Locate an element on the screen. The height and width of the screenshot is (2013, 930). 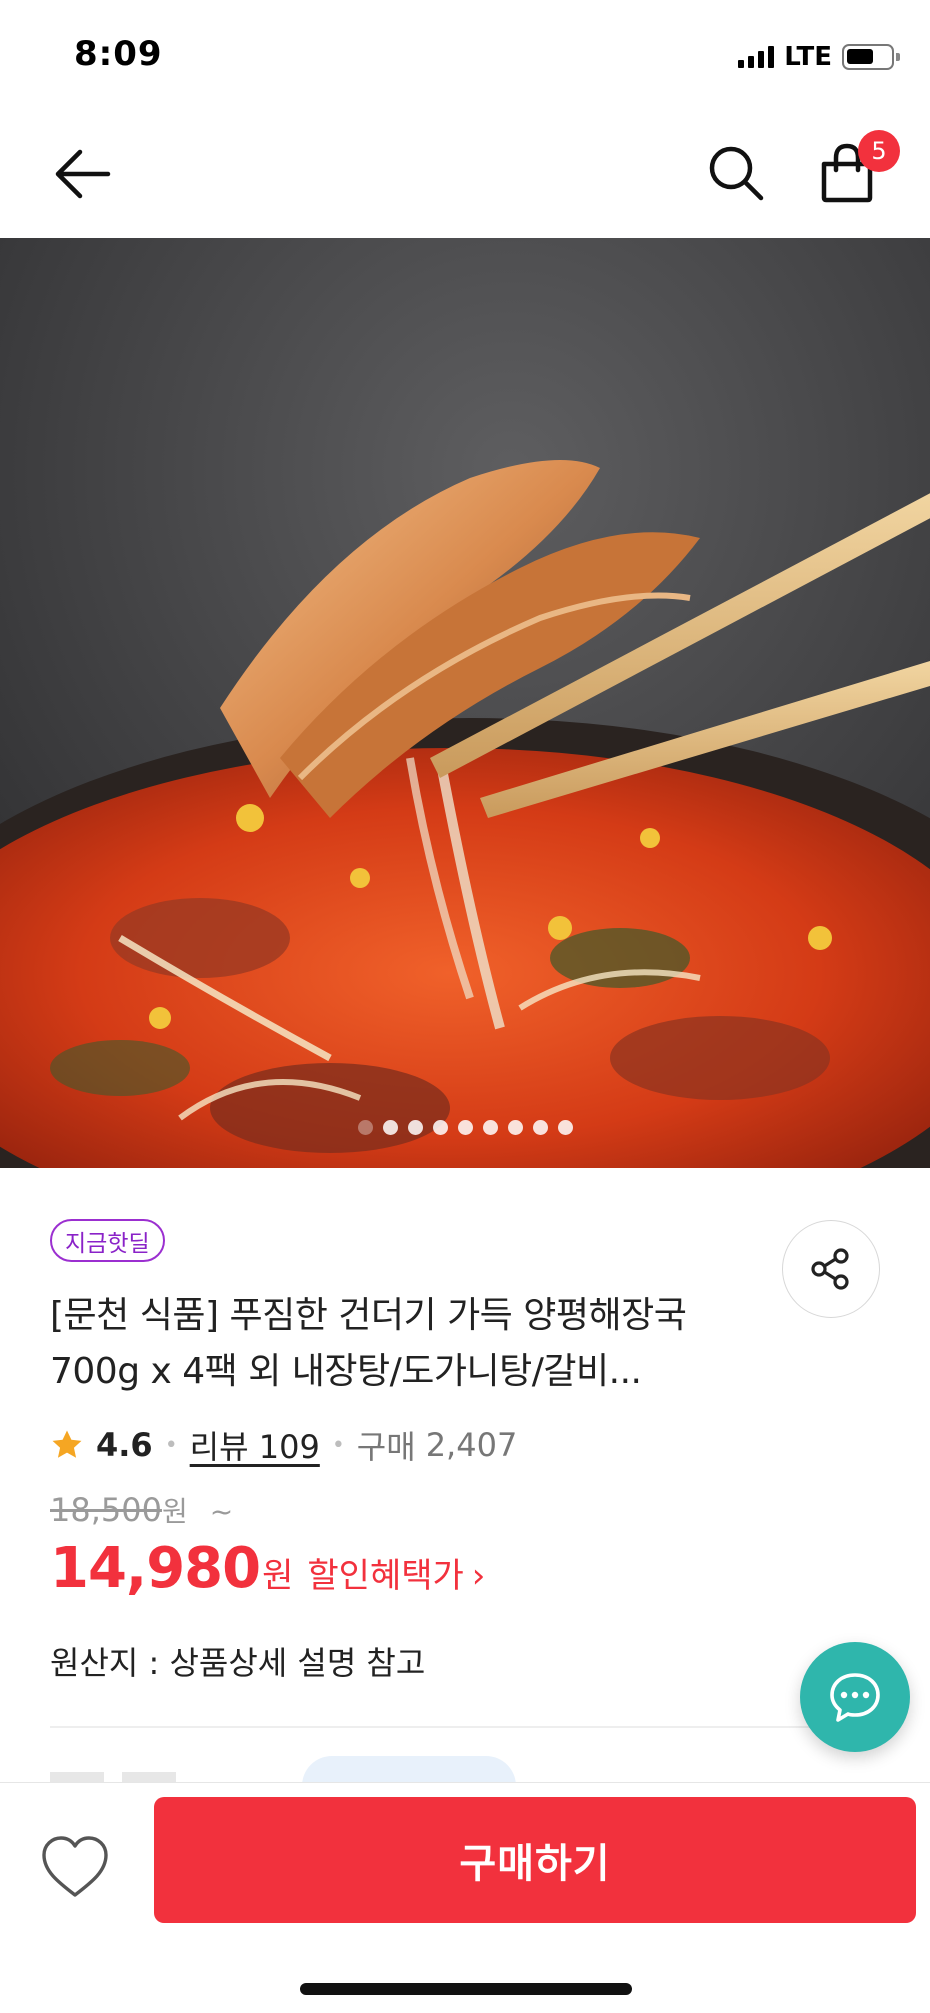
discount-benefit-link: 할인혜택가 is located at coordinates (385, 1572).